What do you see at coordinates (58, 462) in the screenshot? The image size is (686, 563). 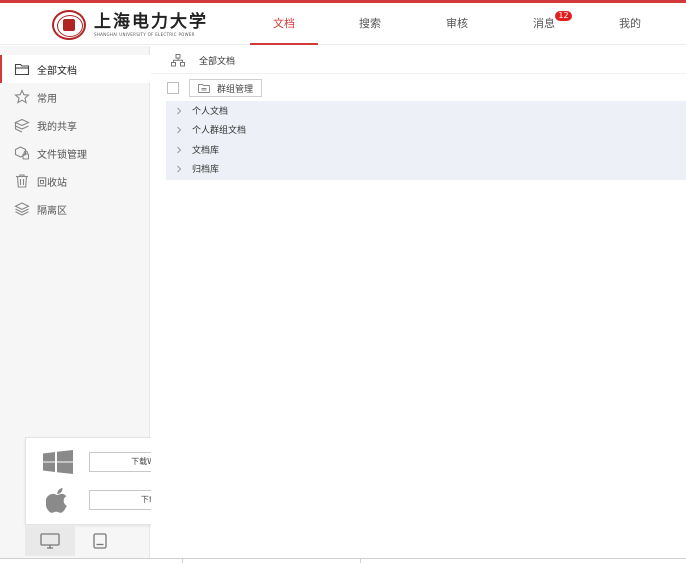 I see `windows-logo-icon` at bounding box center [58, 462].